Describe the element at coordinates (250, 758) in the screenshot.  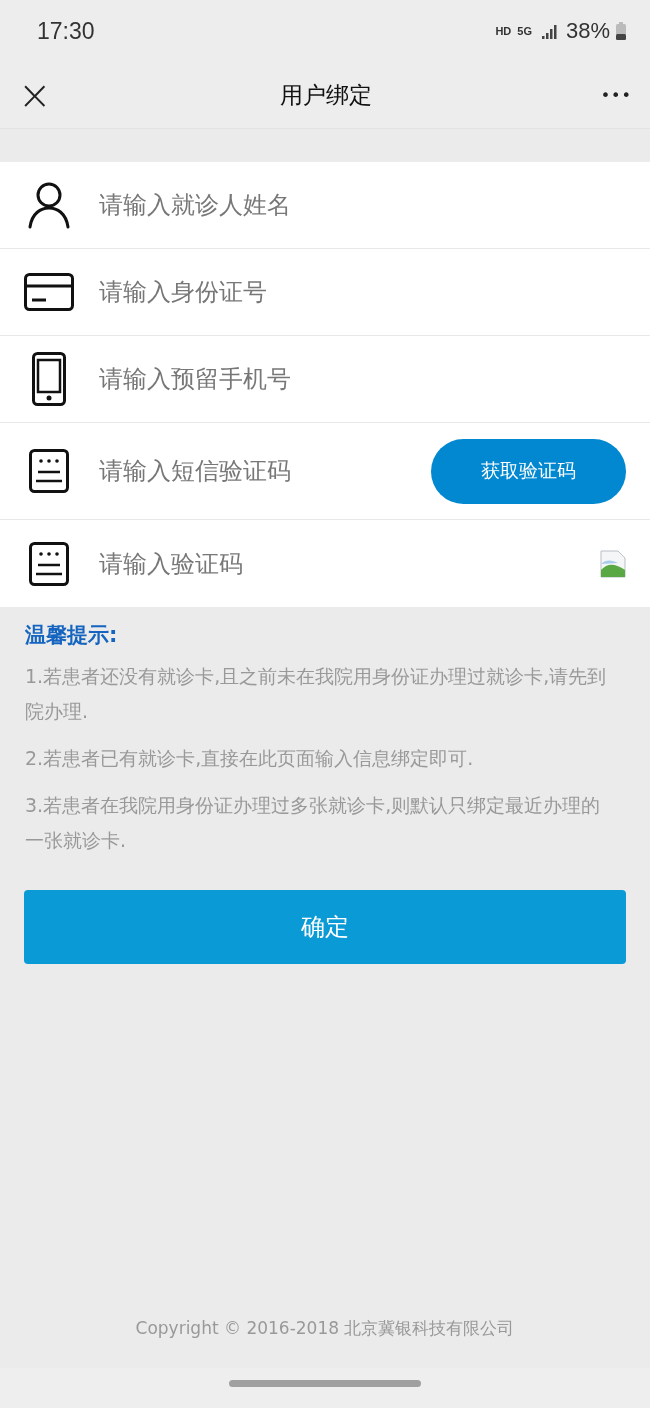
I see `notice-text: 2.若患者已有就诊卡,直接在此页面输入信息绑定即可.` at that location.